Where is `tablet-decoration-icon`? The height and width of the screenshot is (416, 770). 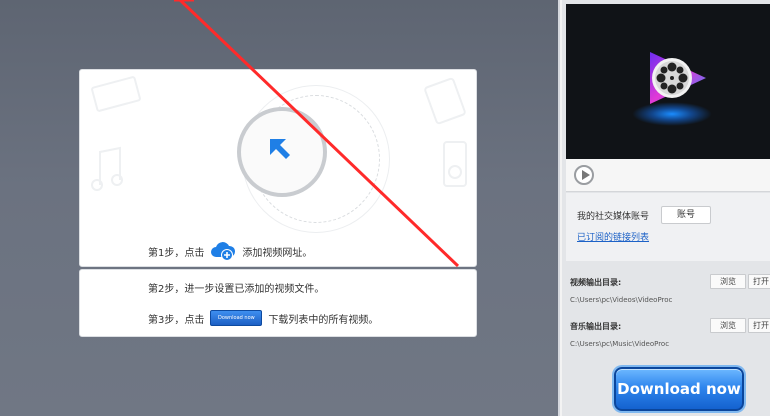 tablet-decoration-icon is located at coordinates (445, 101).